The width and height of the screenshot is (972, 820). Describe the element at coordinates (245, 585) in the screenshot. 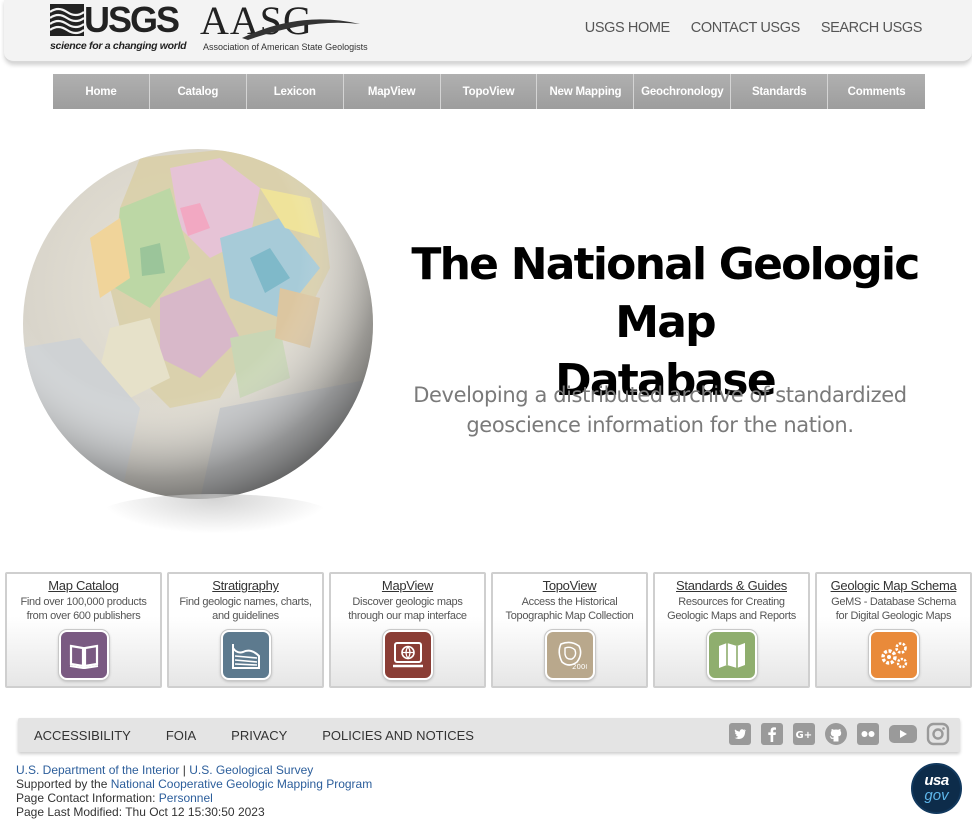

I see `card-title: Stratigraphy` at that location.